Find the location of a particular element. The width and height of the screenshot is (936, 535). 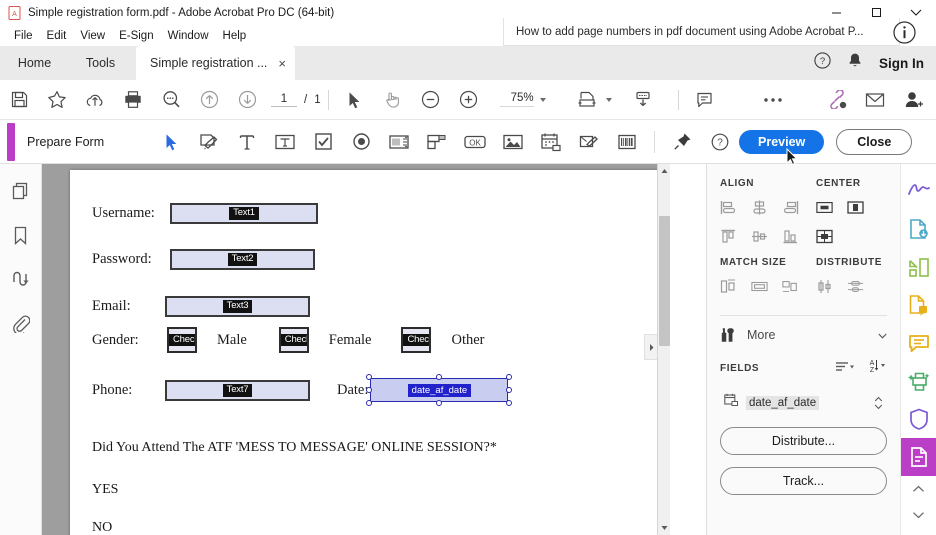

menu-edit: Edit is located at coordinates (57, 36).